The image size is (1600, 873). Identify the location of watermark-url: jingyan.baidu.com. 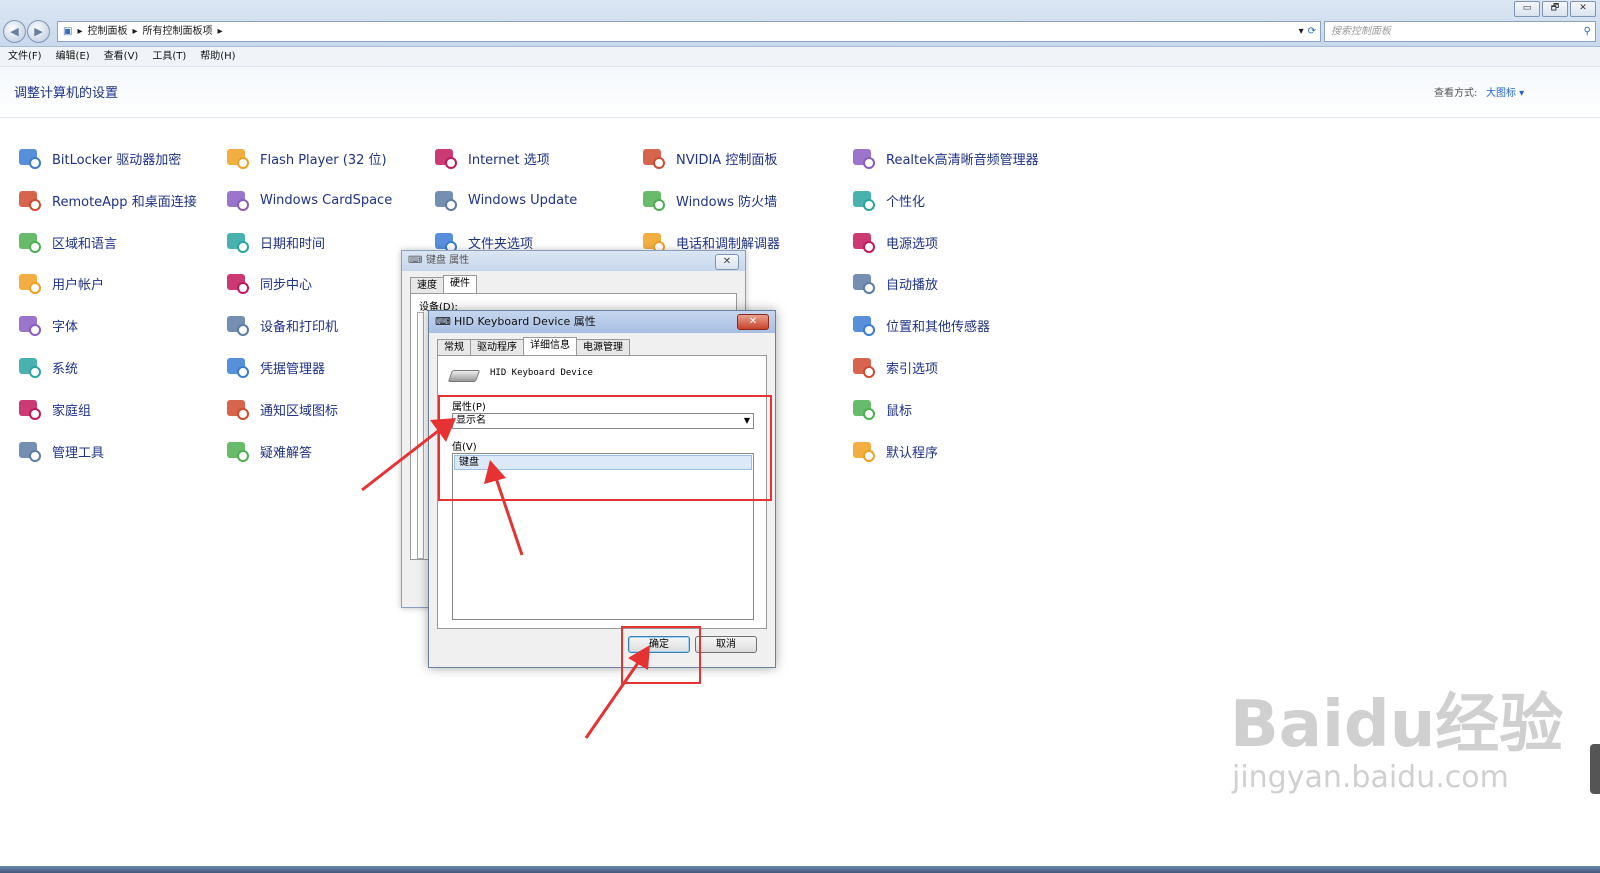
(1370, 777).